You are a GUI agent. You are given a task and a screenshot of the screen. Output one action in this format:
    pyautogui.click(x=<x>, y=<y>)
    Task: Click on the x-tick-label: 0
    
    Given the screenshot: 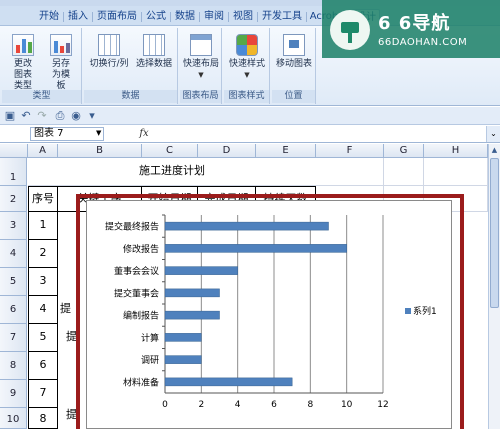 What is the action you would take?
    pyautogui.click(x=165, y=405)
    